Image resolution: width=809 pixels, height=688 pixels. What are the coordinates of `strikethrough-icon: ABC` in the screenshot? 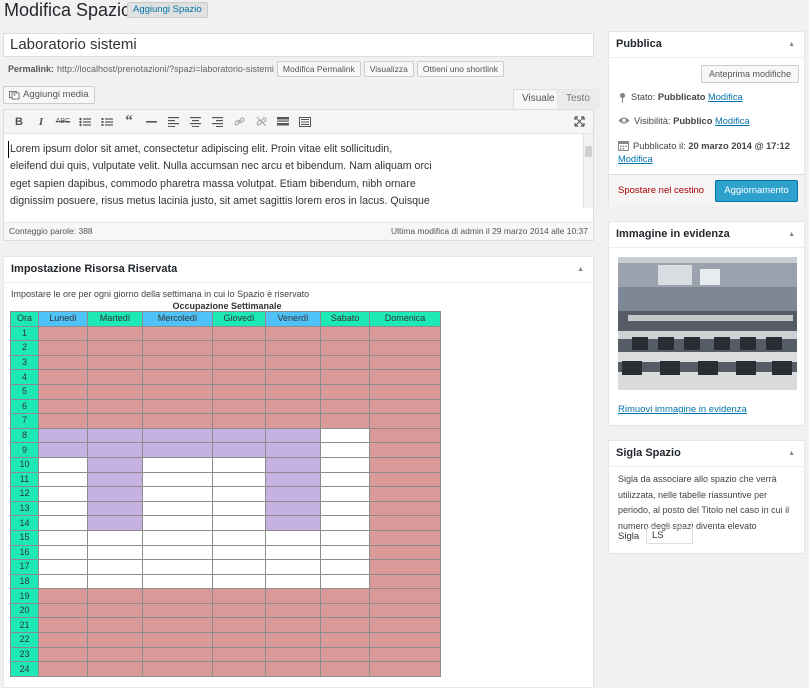 It's located at (63, 122).